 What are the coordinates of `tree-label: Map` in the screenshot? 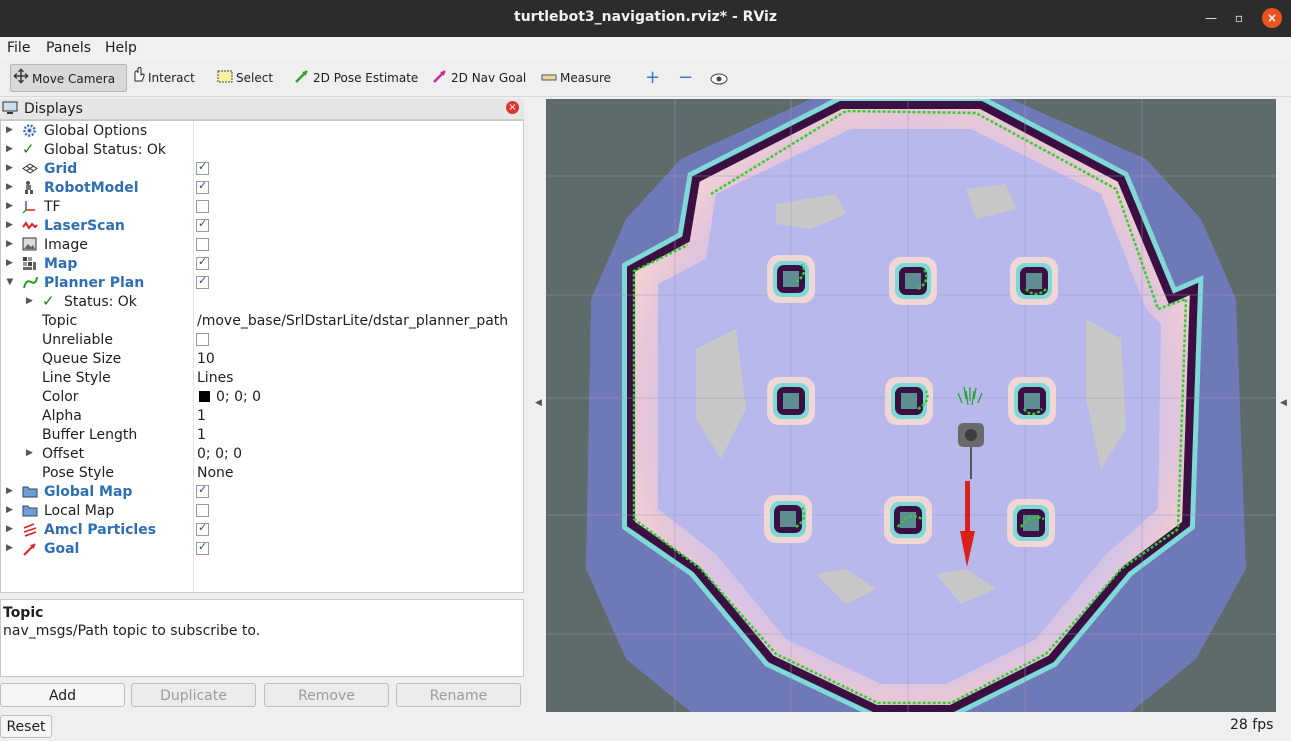 It's located at (61, 264).